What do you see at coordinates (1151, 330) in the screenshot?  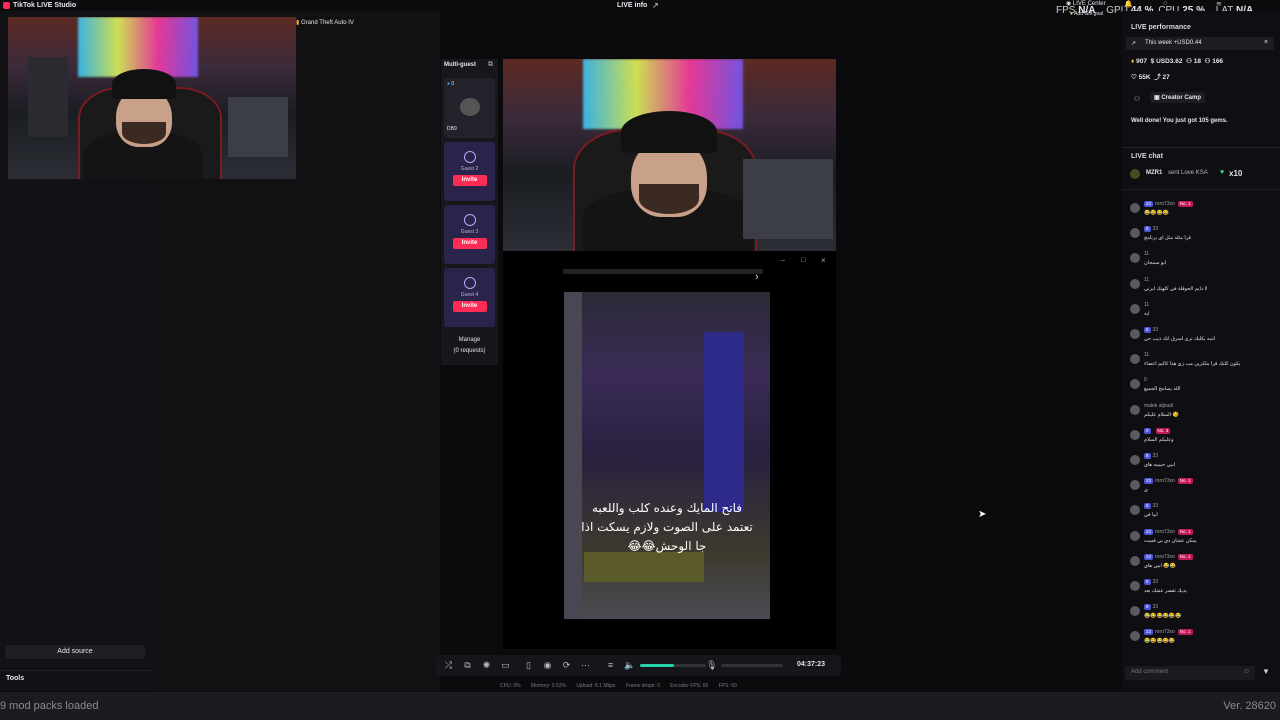 I see `chat-meta: 8 33` at bounding box center [1151, 330].